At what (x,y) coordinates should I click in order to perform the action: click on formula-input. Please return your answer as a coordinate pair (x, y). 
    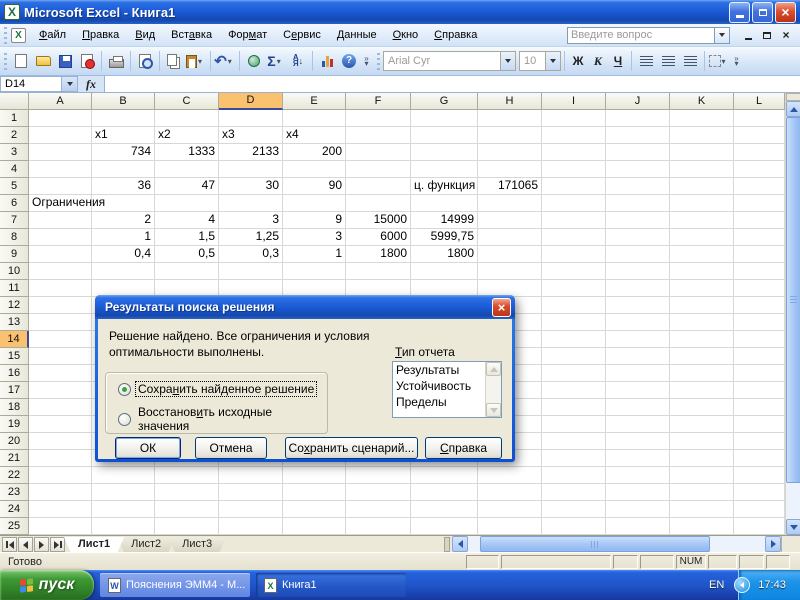
    Looking at the image, I should click on (452, 84).